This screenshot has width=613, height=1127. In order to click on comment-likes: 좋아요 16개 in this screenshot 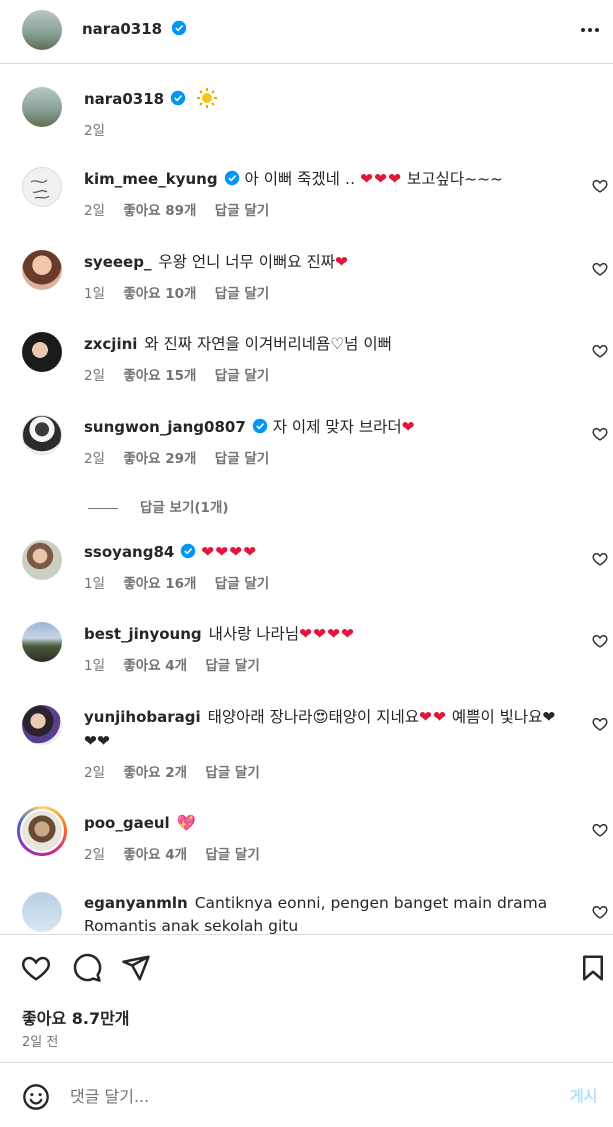, I will do `click(159, 584)`.